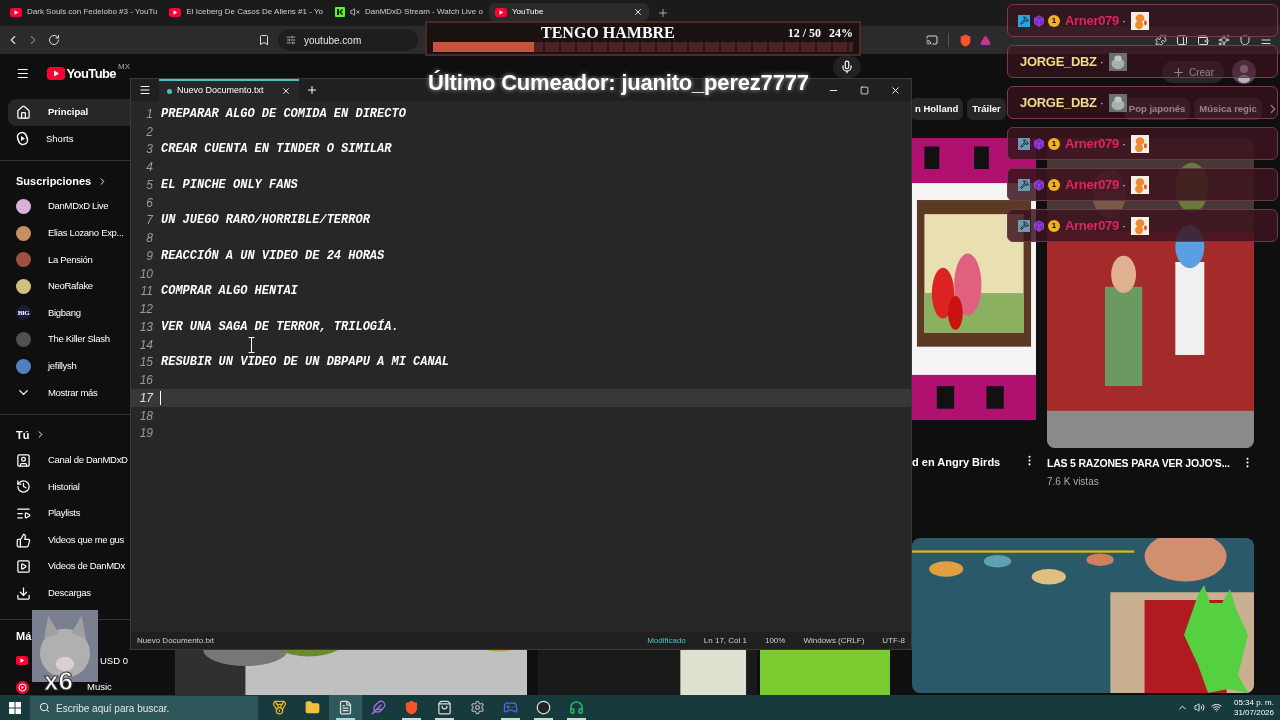 The width and height of the screenshot is (1280, 720). I want to click on speaker-icon, so click(1199, 707).